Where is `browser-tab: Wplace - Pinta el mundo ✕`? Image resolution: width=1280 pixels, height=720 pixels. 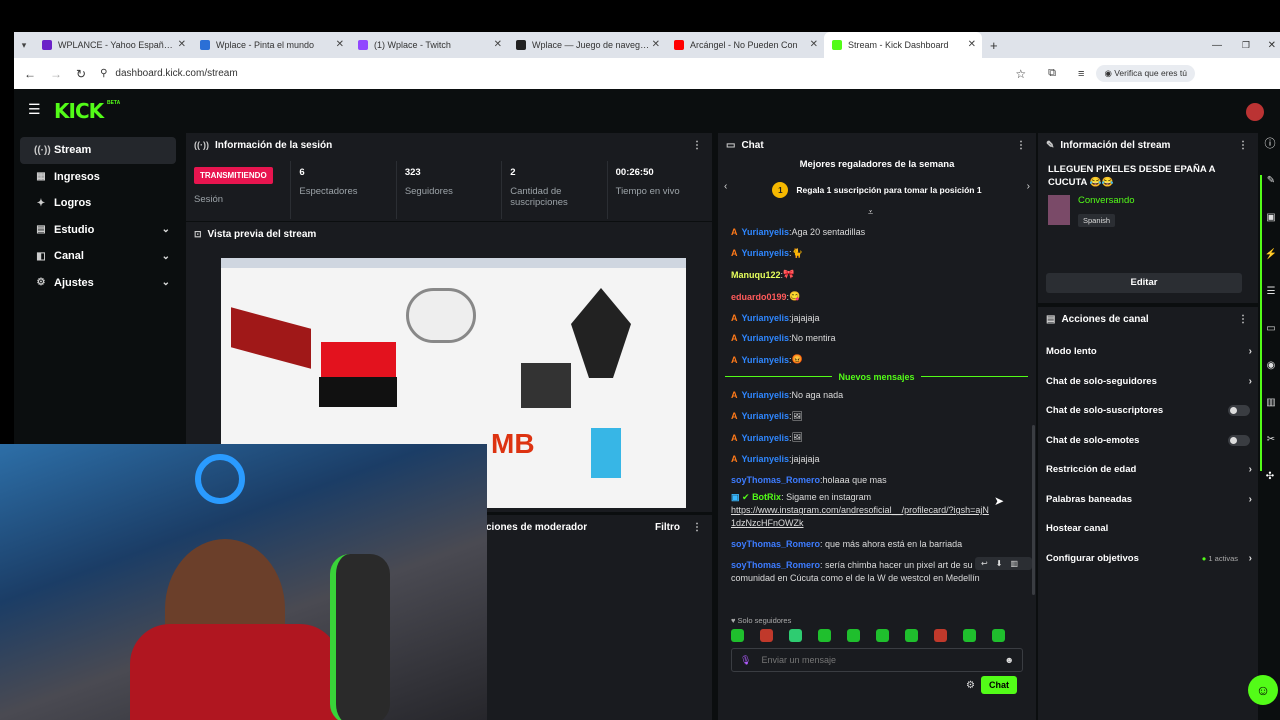
browser-tab: Wplace - Pinta el mundo ✕ is located at coordinates (271, 45).